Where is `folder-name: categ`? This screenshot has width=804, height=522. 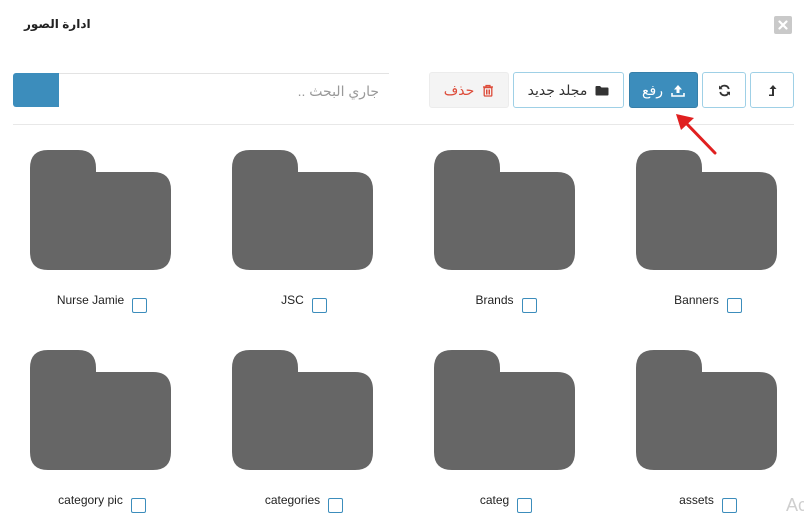
folder-name: categ is located at coordinates (494, 500).